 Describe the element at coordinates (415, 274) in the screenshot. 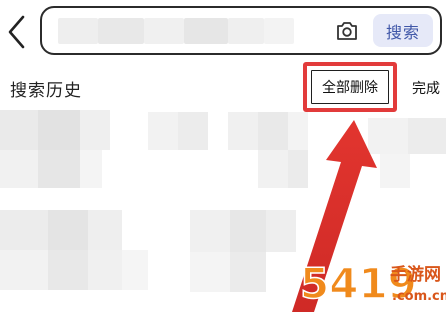

I see `watermark-site: 手游网` at that location.